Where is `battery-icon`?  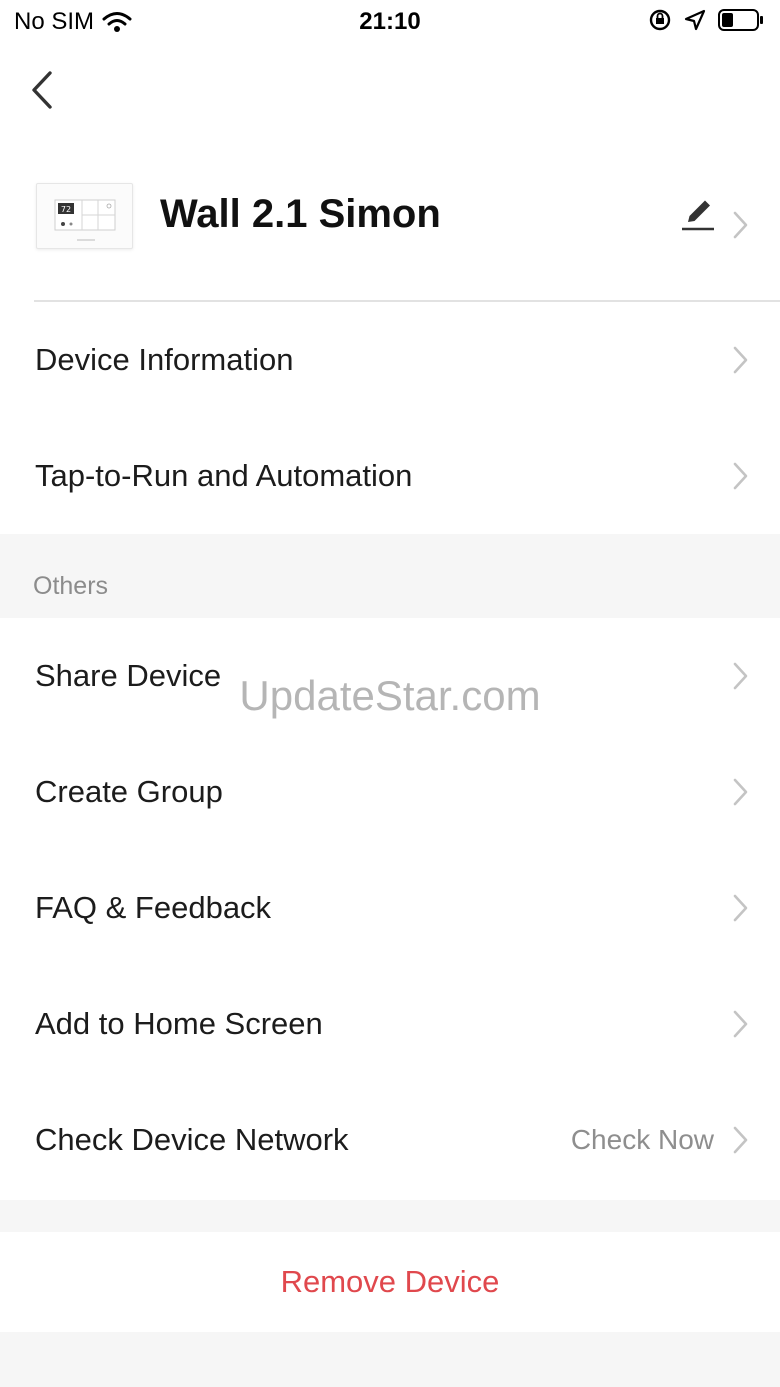
battery-icon is located at coordinates (740, 20).